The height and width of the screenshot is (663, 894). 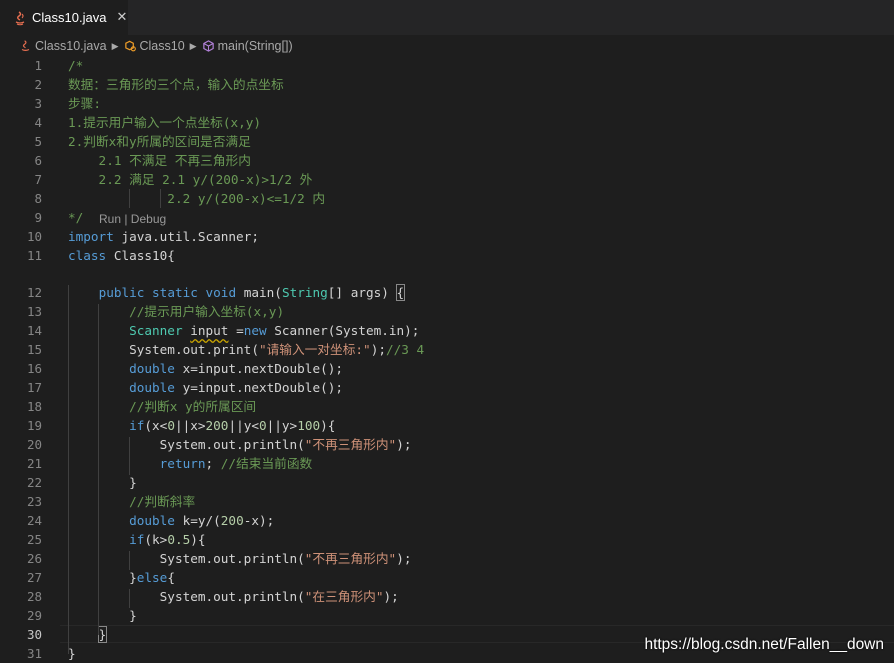 I want to click on code-line: 28 System.out.println("在三角形内");, so click(x=447, y=596).